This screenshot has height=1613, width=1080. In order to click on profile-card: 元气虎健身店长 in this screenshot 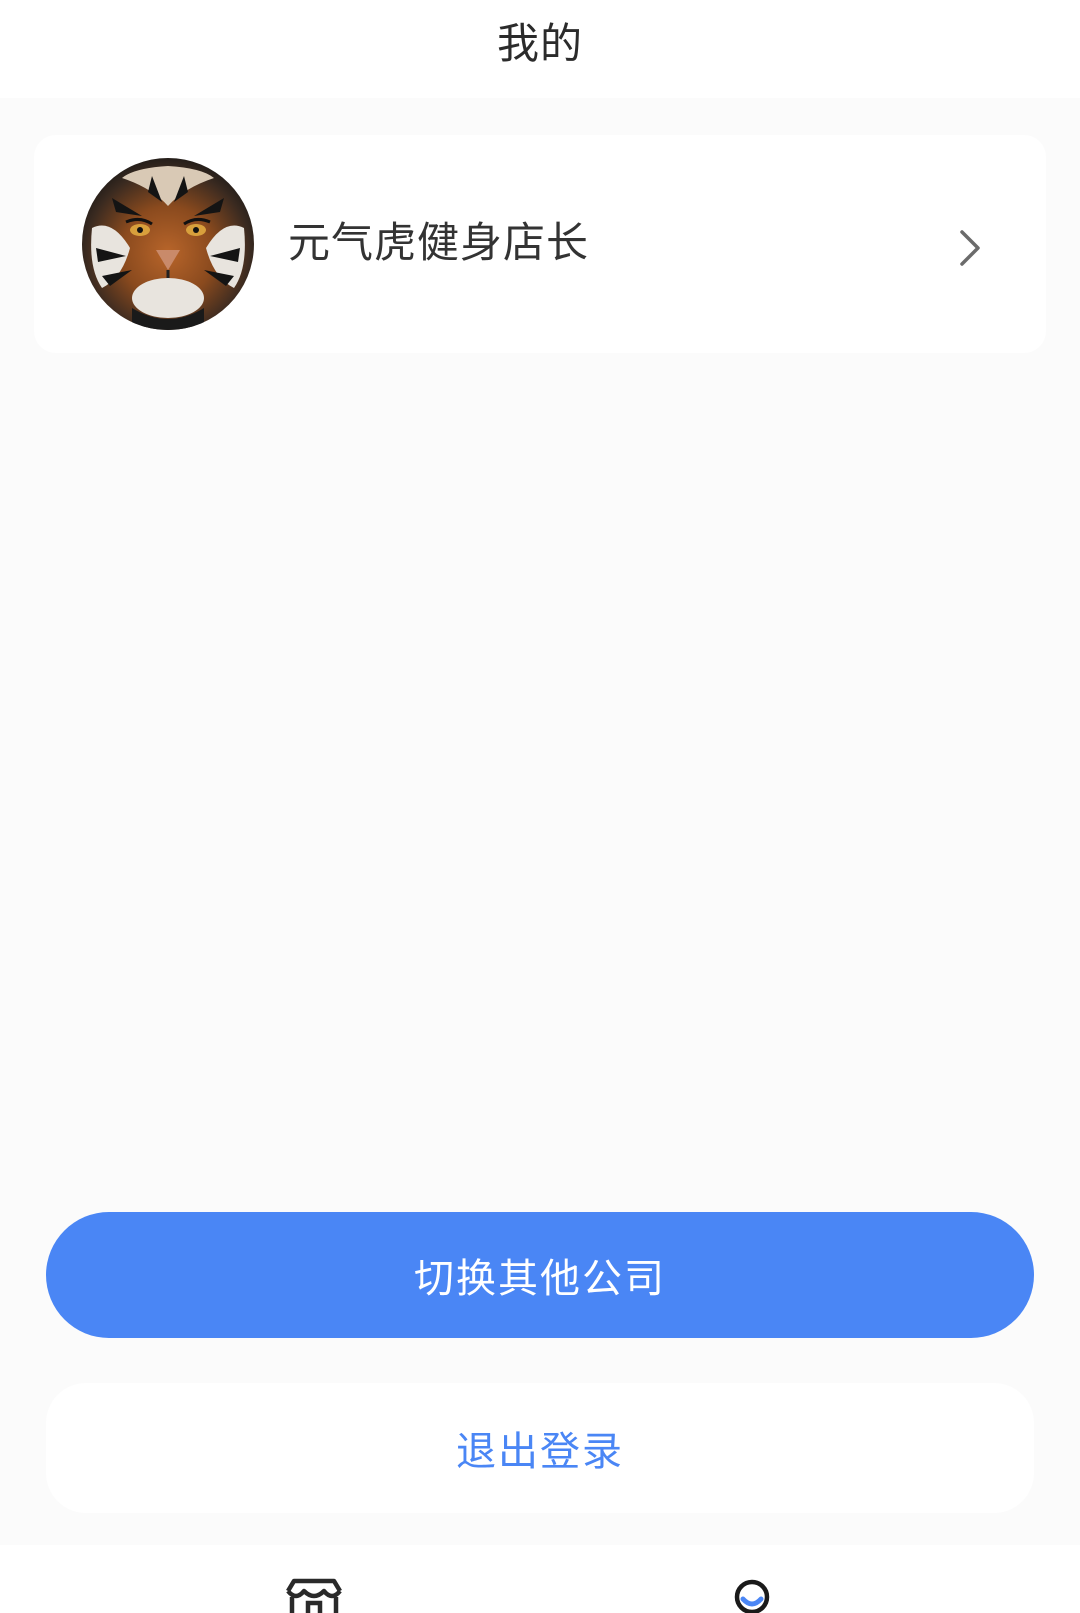, I will do `click(540, 244)`.